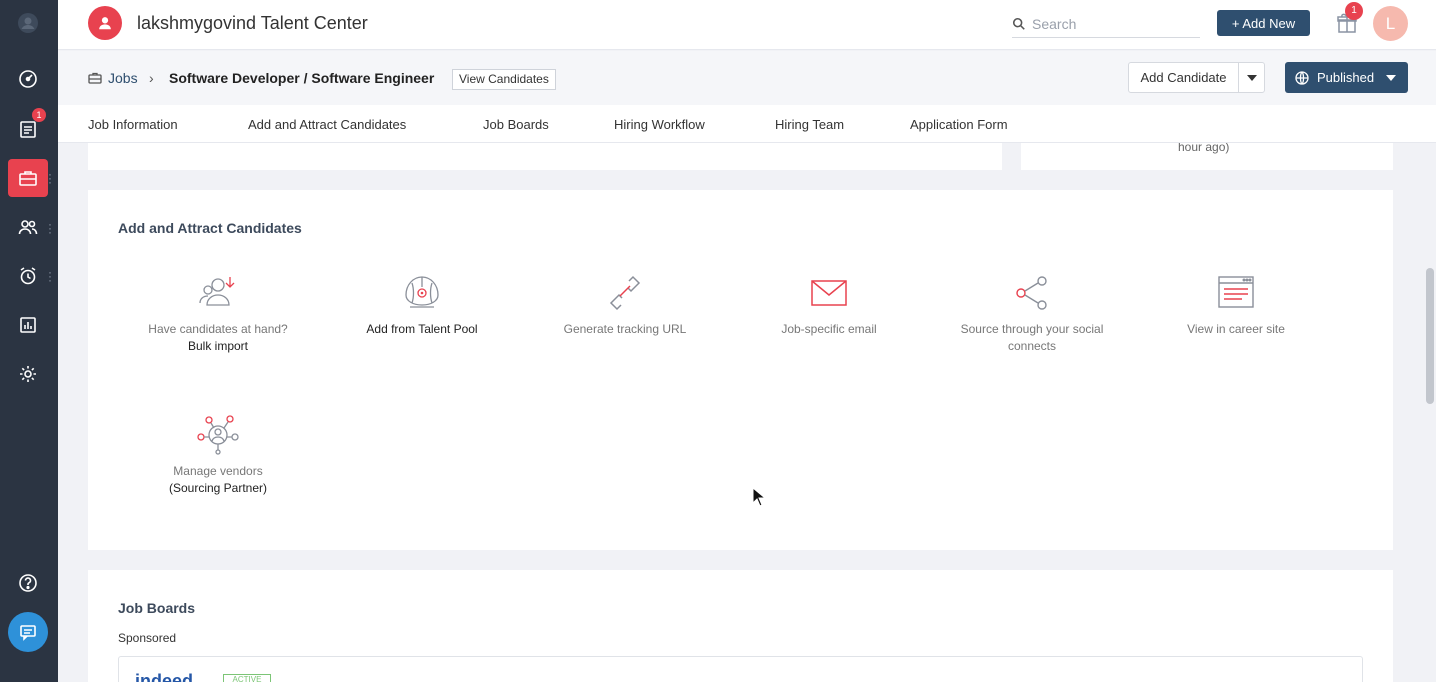  Describe the element at coordinates (28, 374) in the screenshot. I see `gear-icon` at that location.